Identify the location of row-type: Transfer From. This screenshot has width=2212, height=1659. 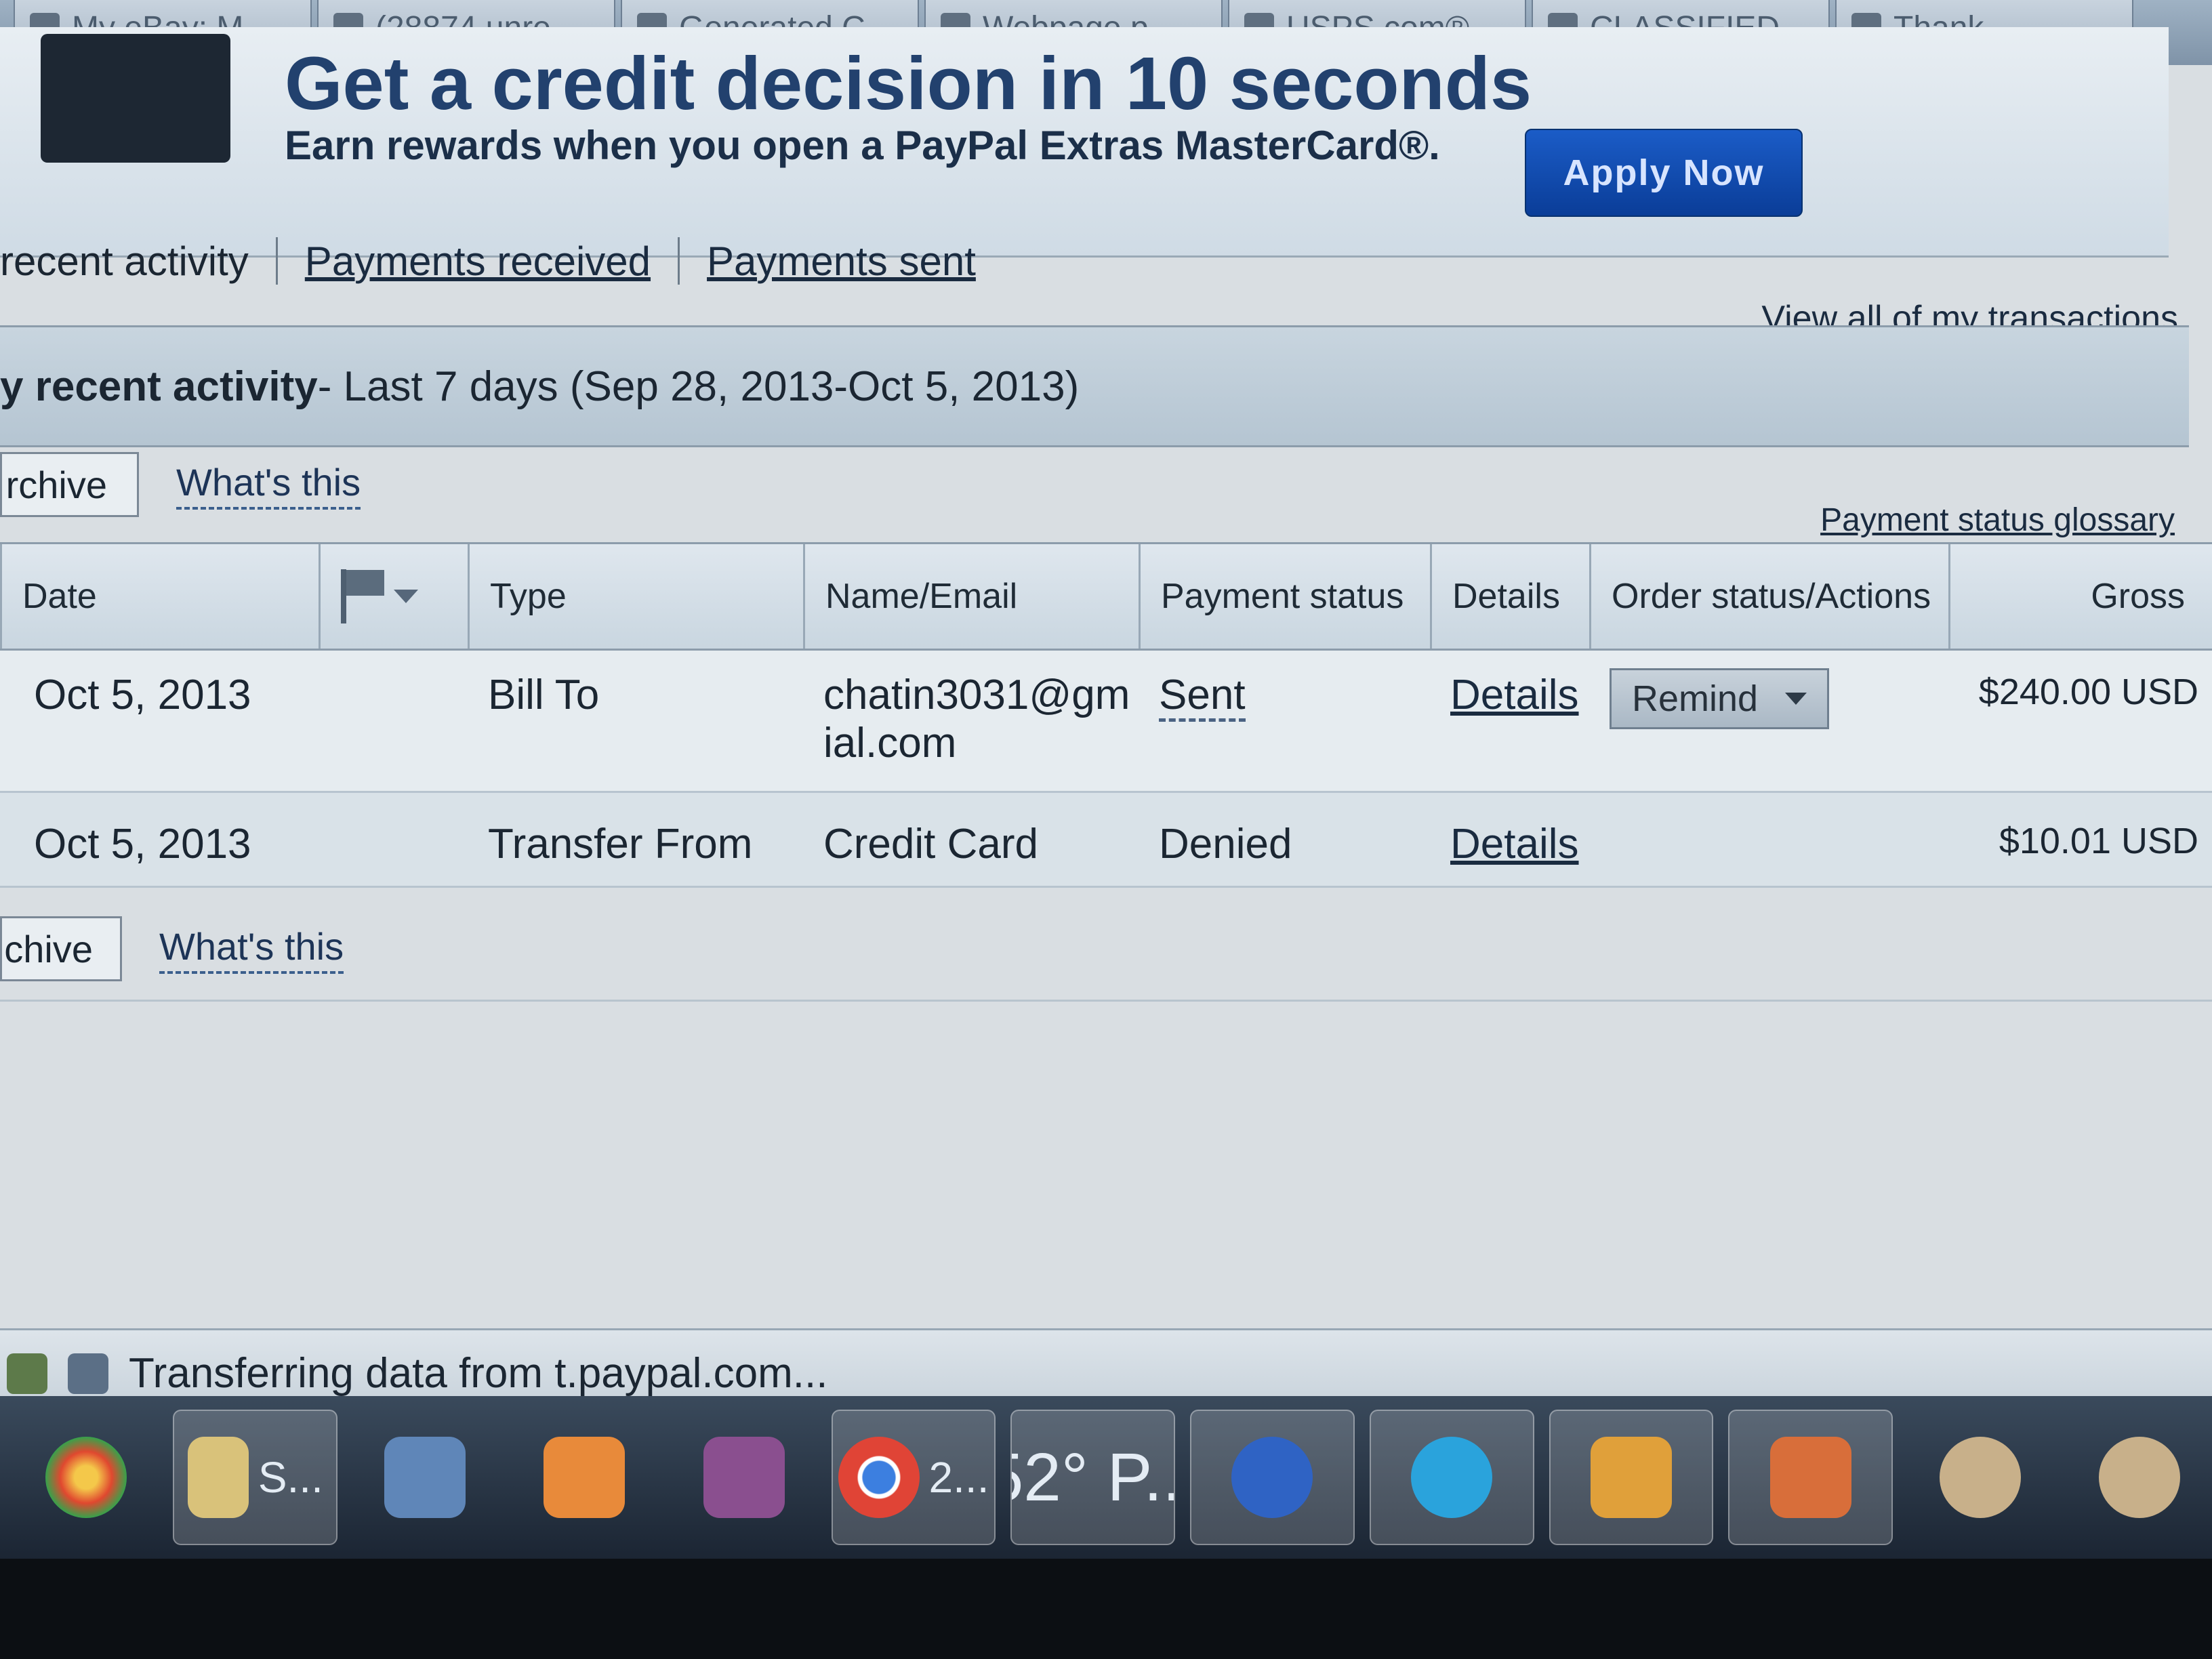
(621, 844).